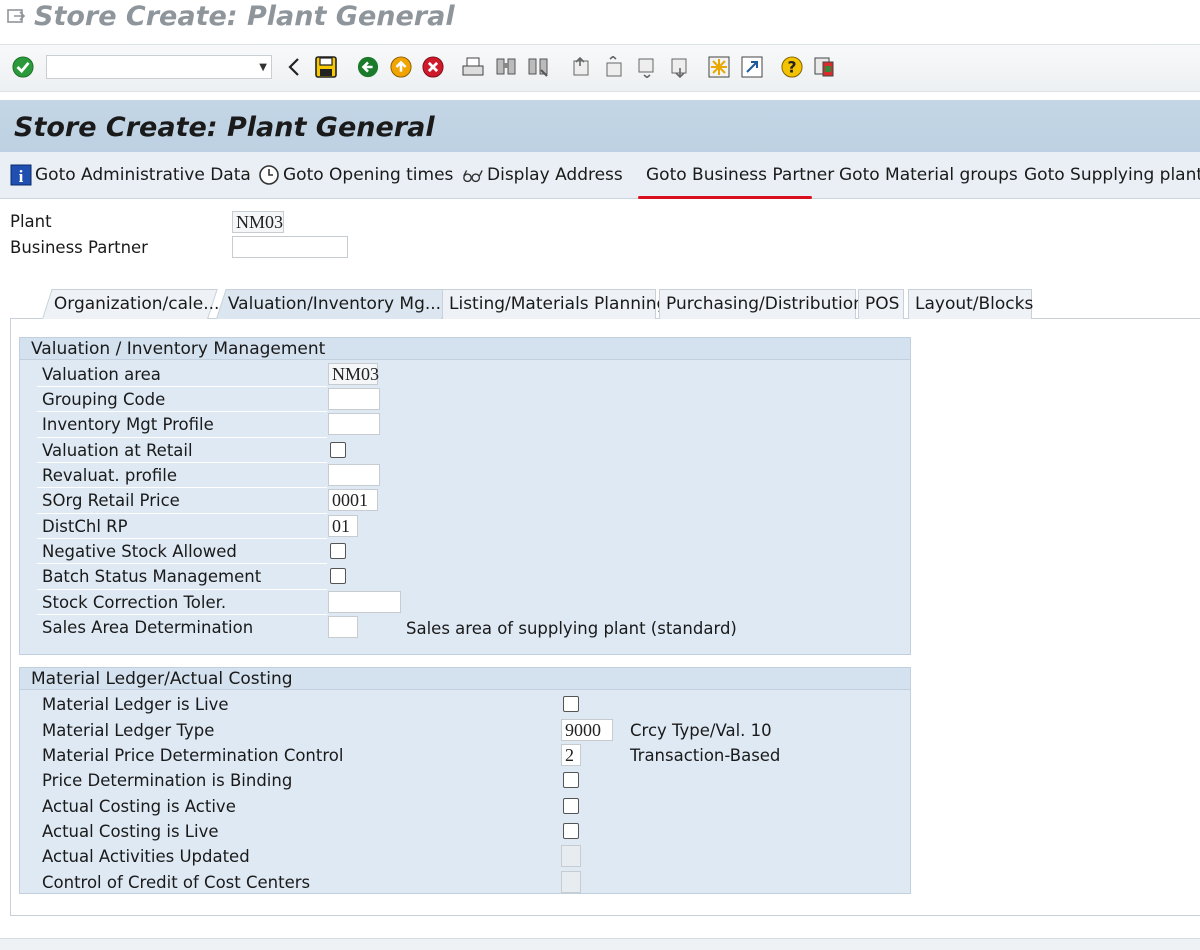 The width and height of the screenshot is (1200, 950). Describe the element at coordinates (680, 67) in the screenshot. I see `last-page-icon` at that location.